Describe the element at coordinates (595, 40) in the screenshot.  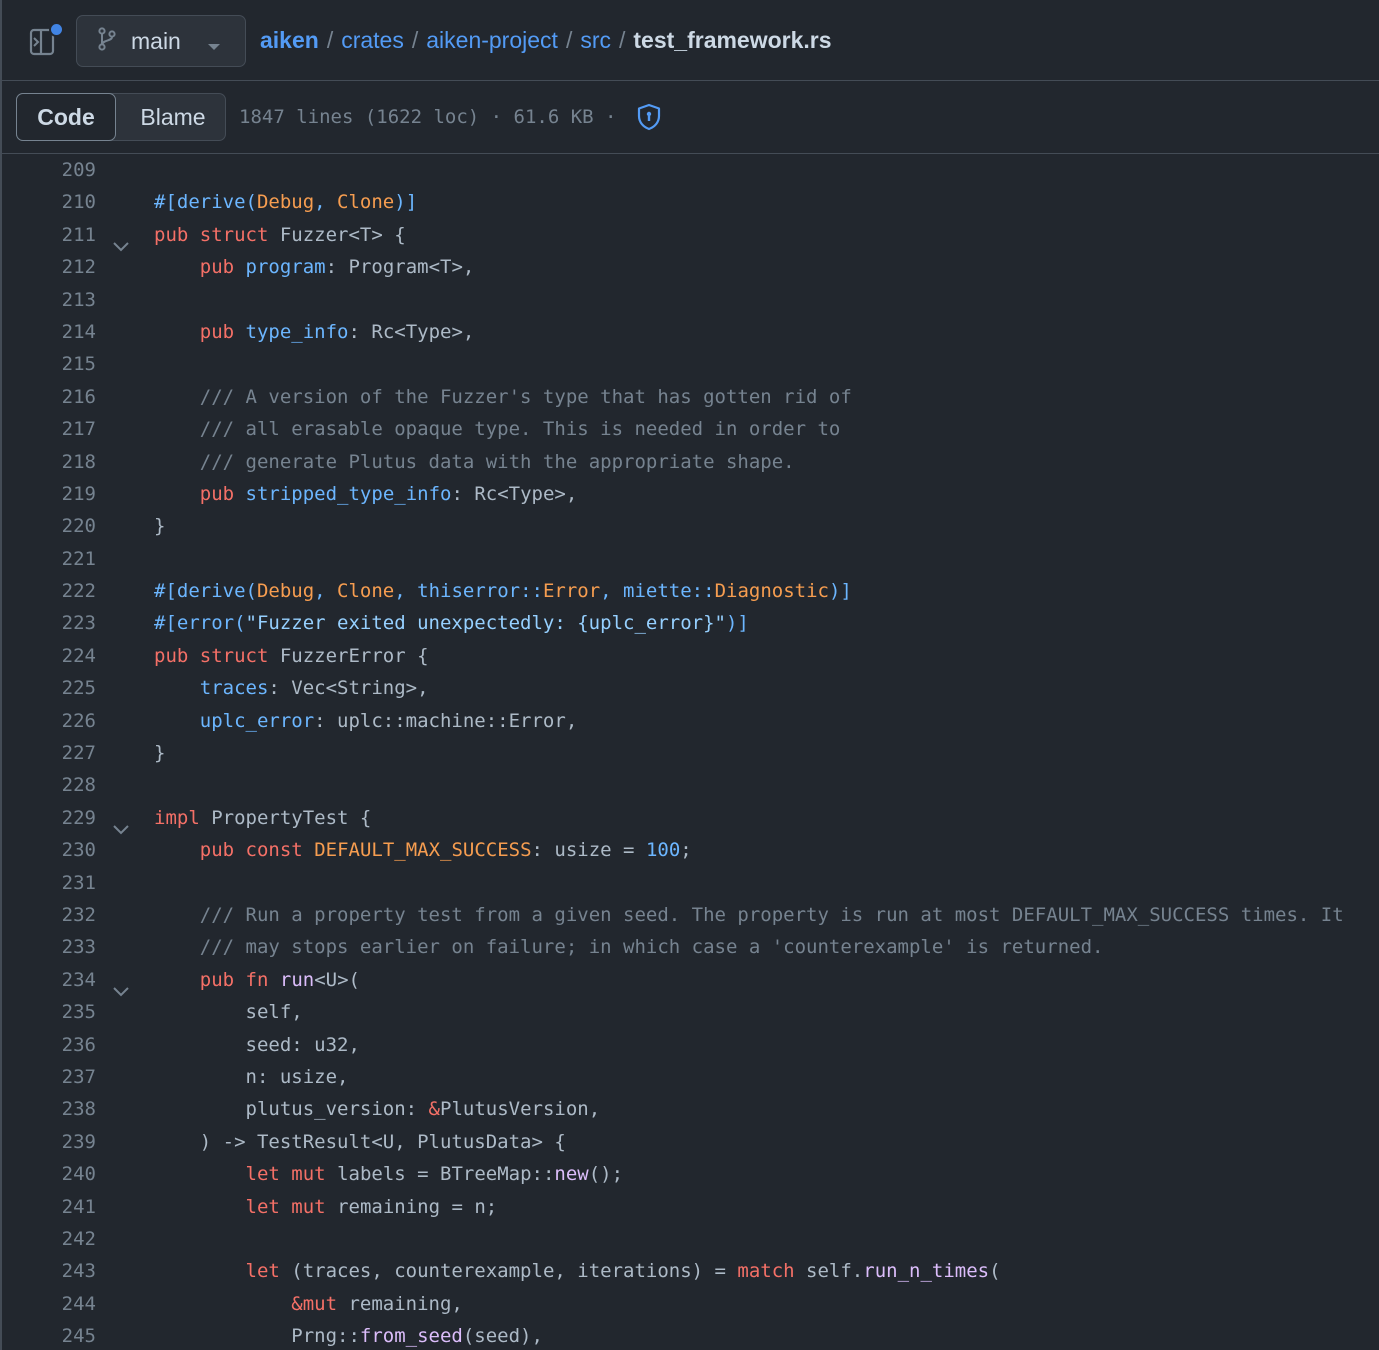
I see `breadcrumb-link-src: src` at that location.